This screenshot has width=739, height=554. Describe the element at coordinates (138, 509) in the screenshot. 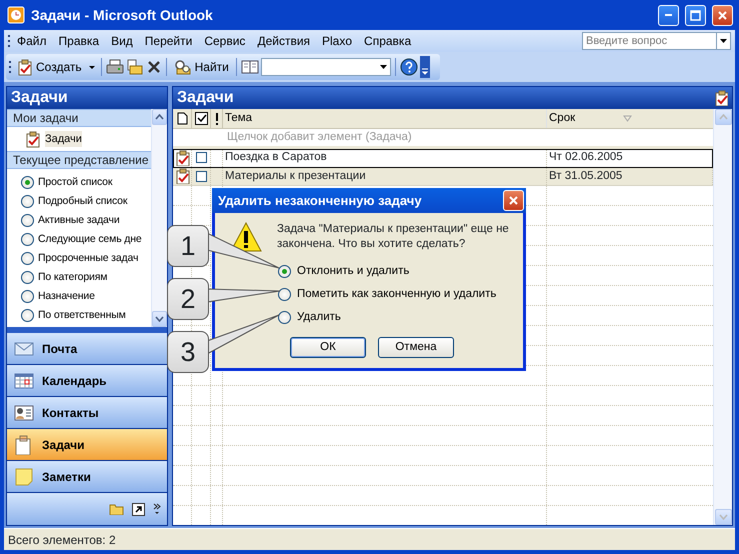

I see `shortcut-icon` at that location.